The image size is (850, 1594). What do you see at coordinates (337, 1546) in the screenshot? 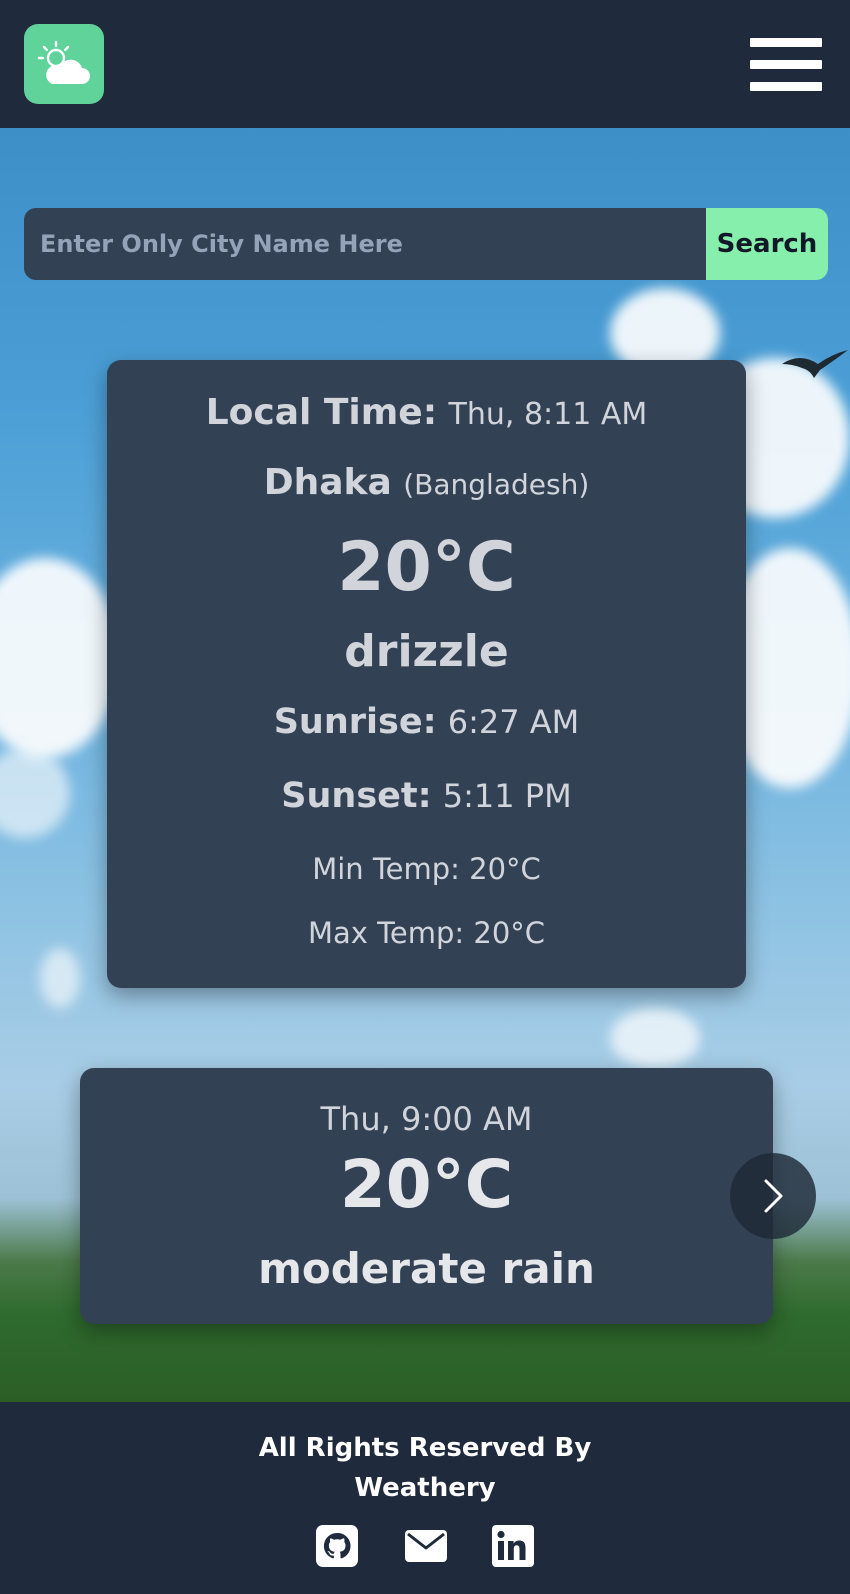
I see `github-icon` at bounding box center [337, 1546].